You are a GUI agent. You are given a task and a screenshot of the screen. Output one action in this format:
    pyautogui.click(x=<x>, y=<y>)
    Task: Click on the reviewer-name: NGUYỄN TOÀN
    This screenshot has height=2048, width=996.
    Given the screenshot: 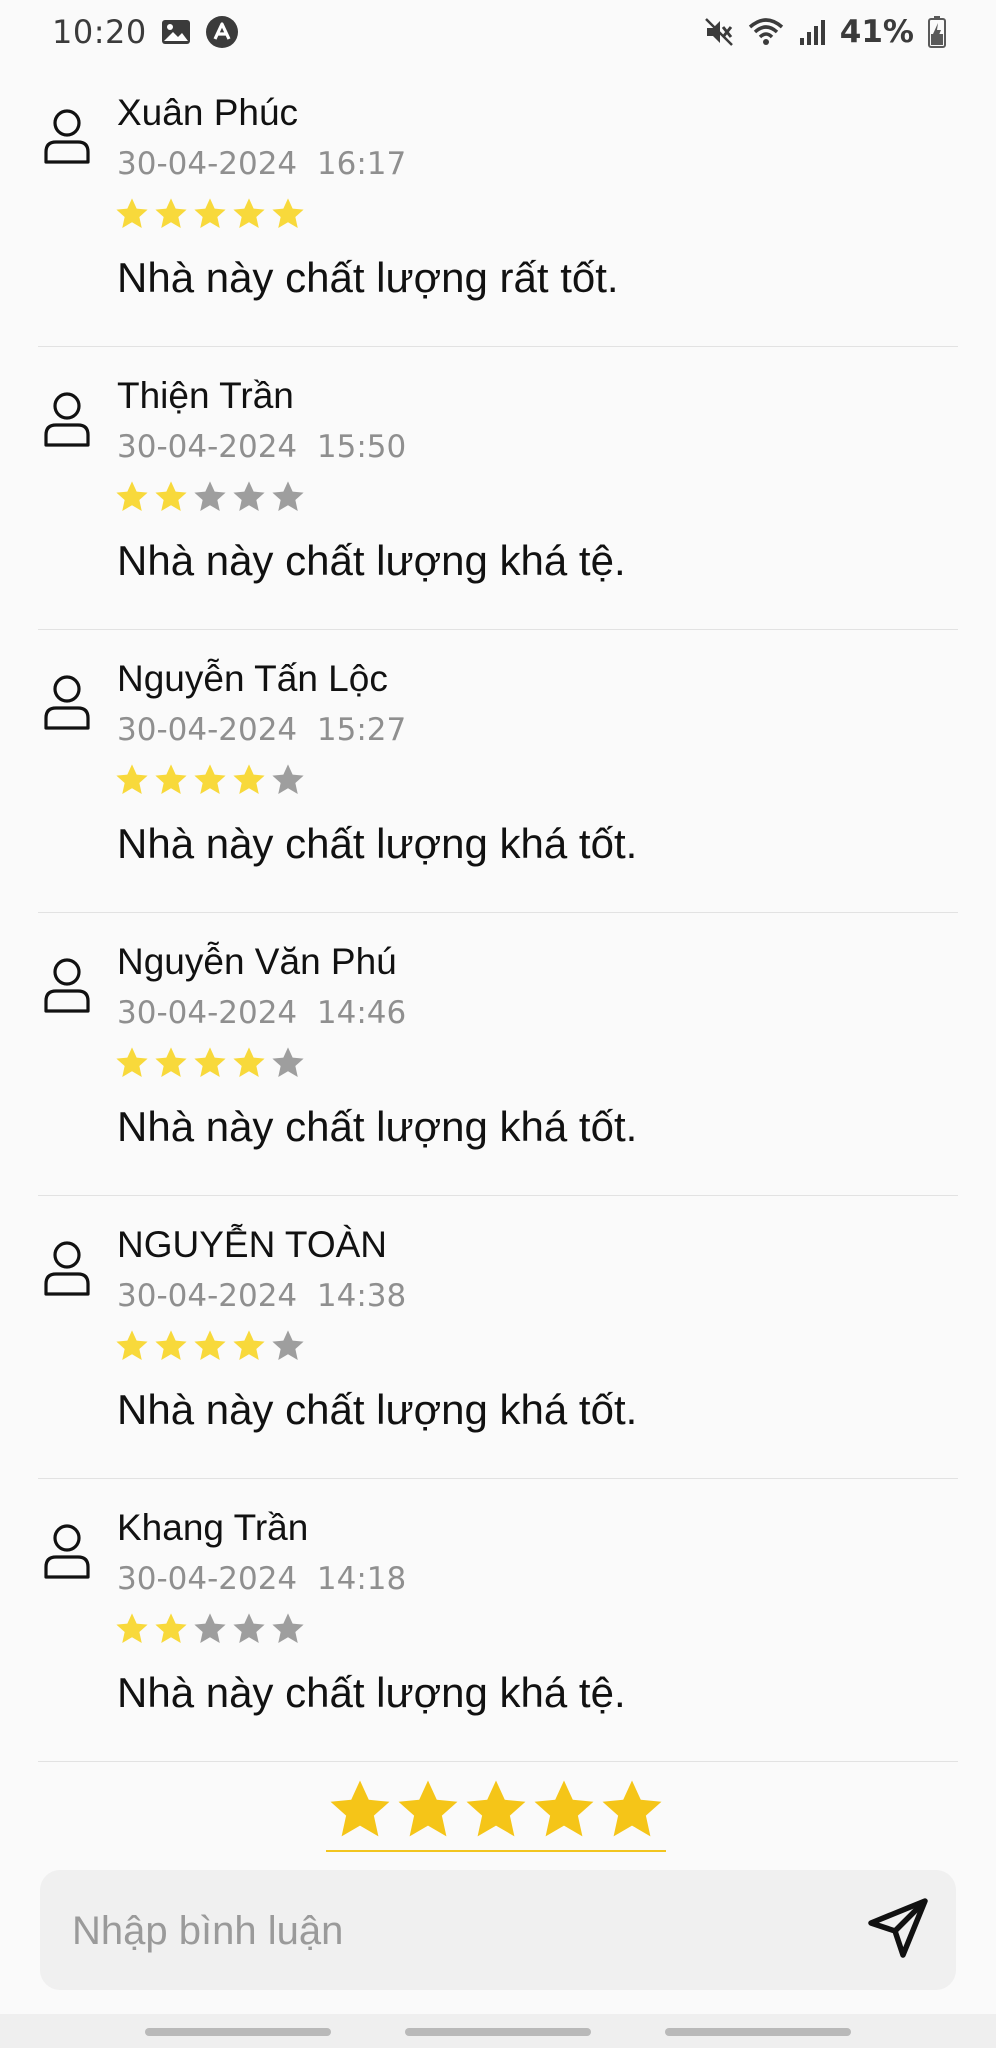 What is the action you would take?
    pyautogui.click(x=252, y=1244)
    